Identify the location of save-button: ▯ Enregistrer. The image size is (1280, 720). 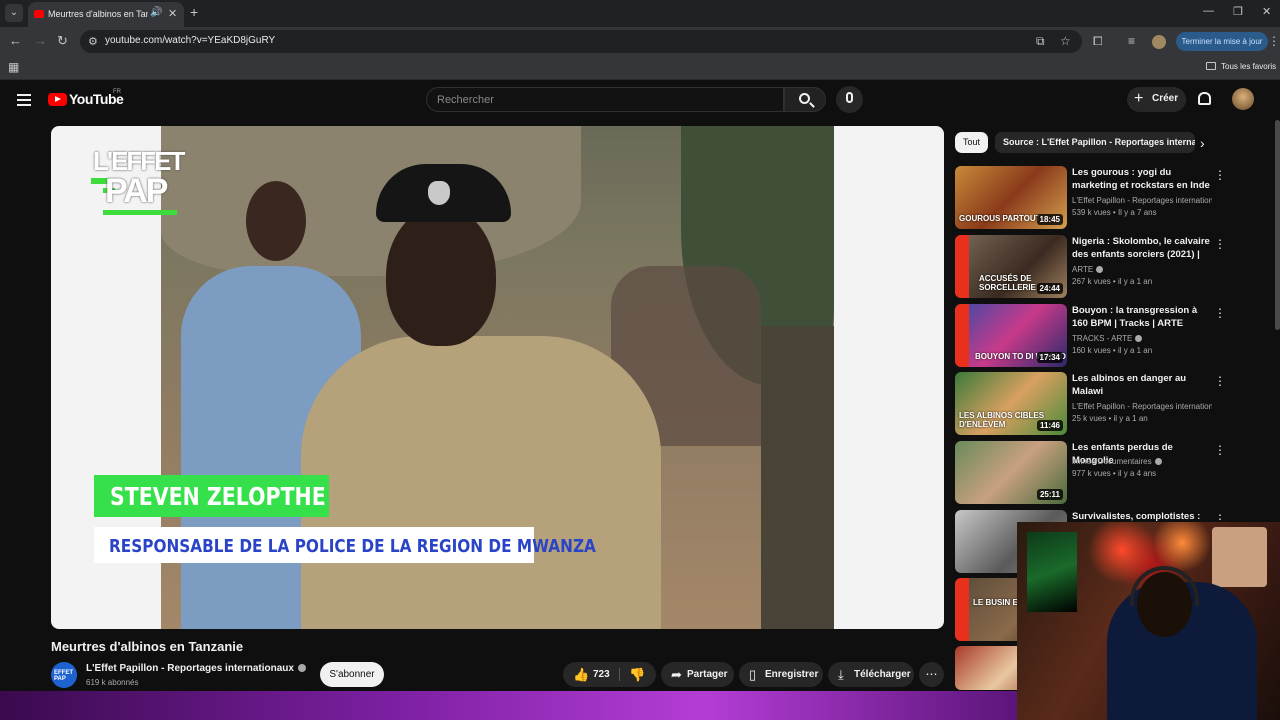
(781, 674).